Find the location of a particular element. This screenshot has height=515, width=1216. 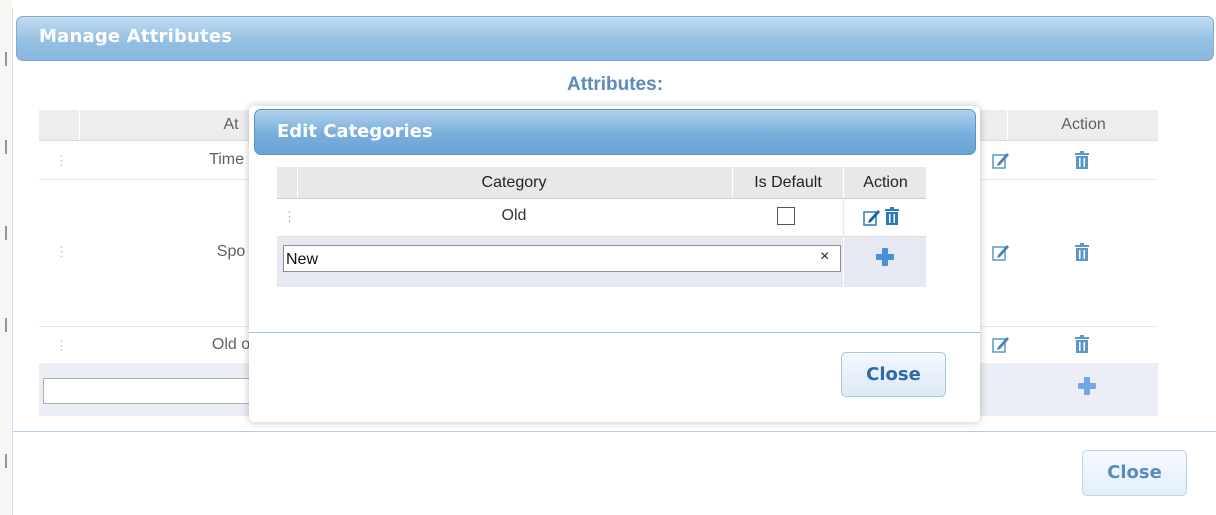

categories-table: Category Is Default Action ⋮ Old × is located at coordinates (601, 227).